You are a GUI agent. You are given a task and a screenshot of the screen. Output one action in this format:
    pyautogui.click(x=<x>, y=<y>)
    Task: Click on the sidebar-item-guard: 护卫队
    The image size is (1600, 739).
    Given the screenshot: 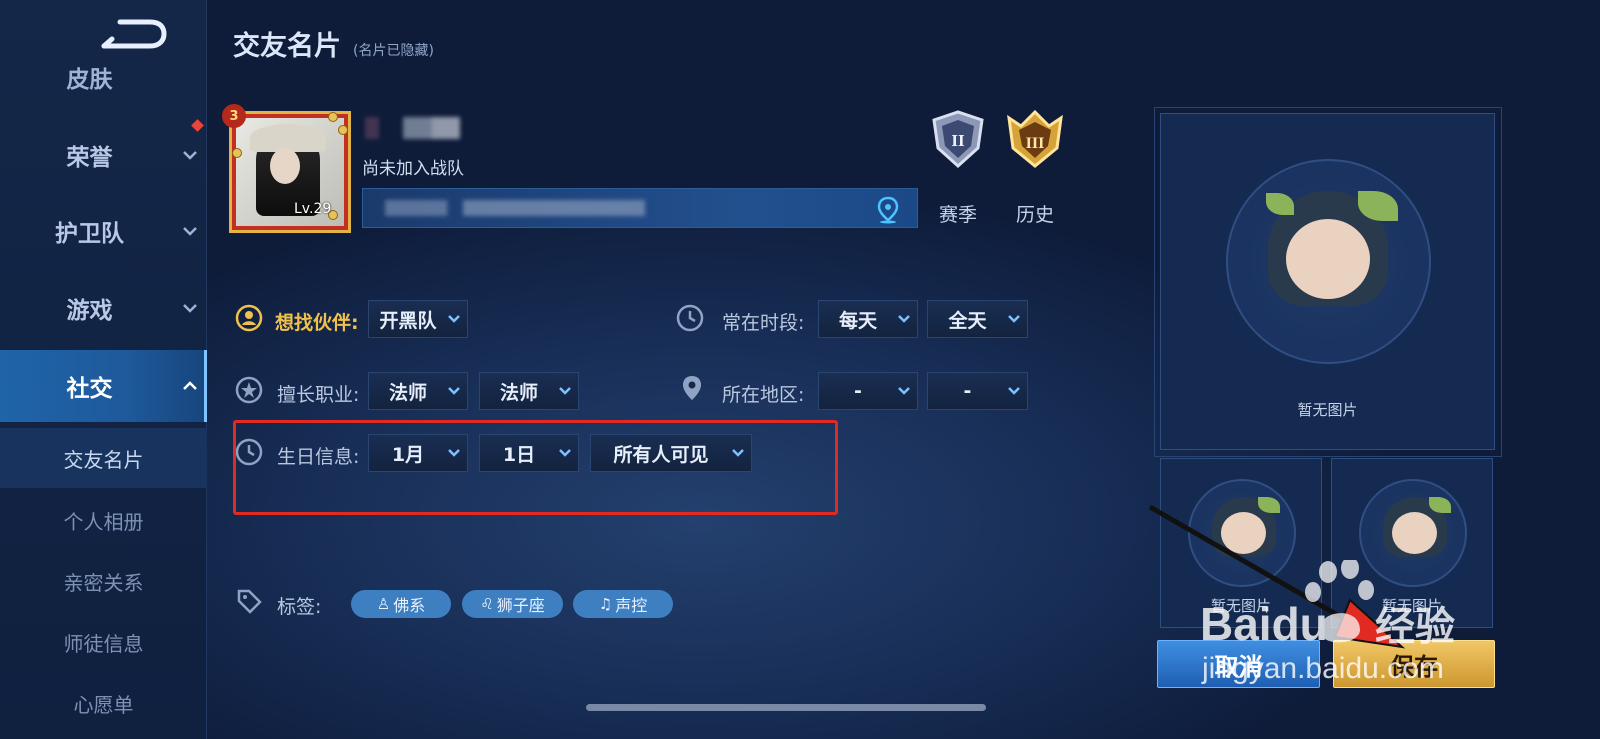 What is the action you would take?
    pyautogui.click(x=103, y=231)
    